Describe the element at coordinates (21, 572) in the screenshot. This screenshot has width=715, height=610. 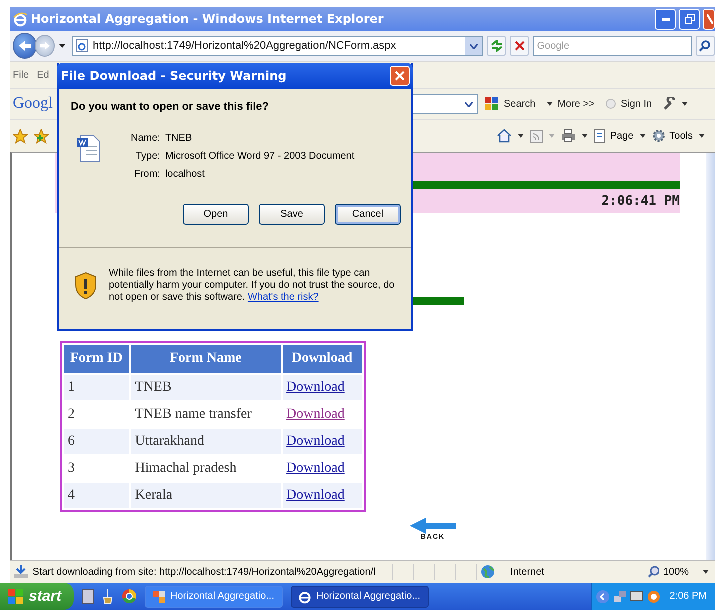
I see `download-icon` at that location.